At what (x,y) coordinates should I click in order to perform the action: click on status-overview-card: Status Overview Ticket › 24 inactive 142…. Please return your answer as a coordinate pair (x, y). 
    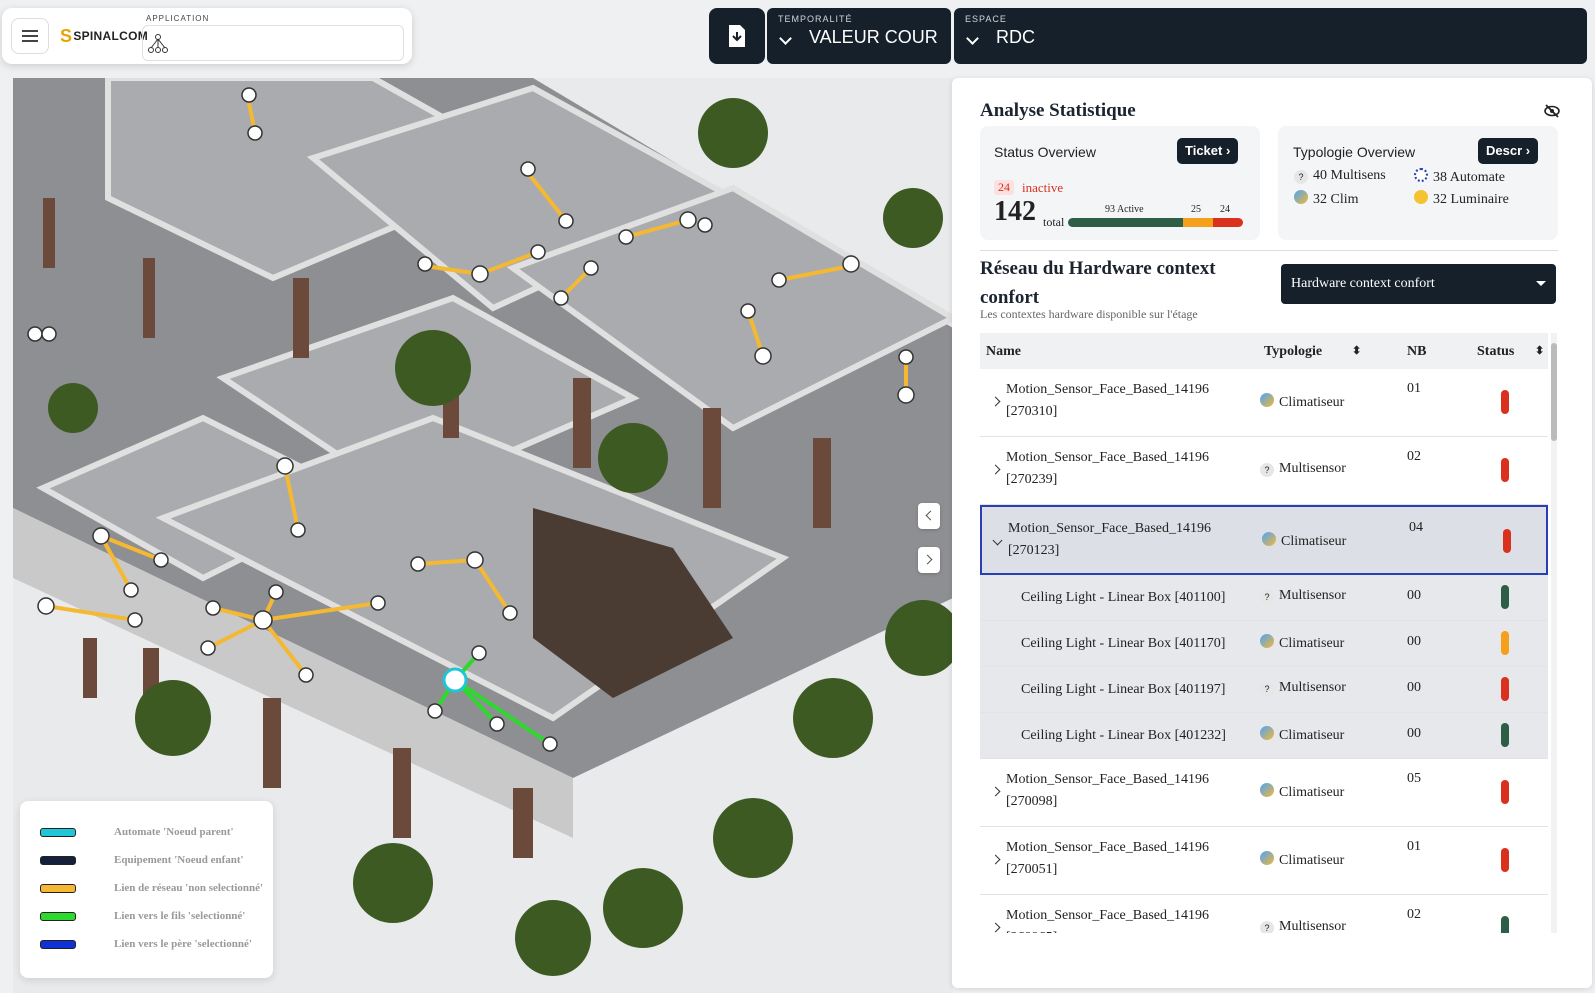
    Looking at the image, I should click on (1120, 183).